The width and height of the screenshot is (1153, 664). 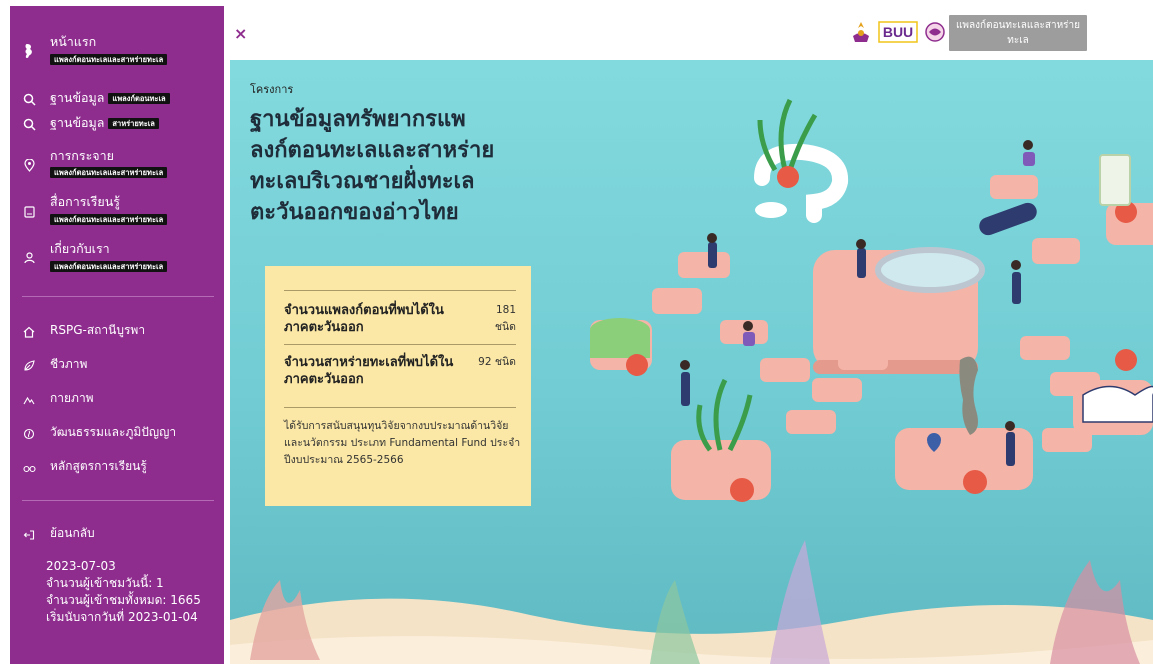 I want to click on page-title-line: ทะเลบริเวณชายฝั่งทะเล, so click(x=362, y=181).